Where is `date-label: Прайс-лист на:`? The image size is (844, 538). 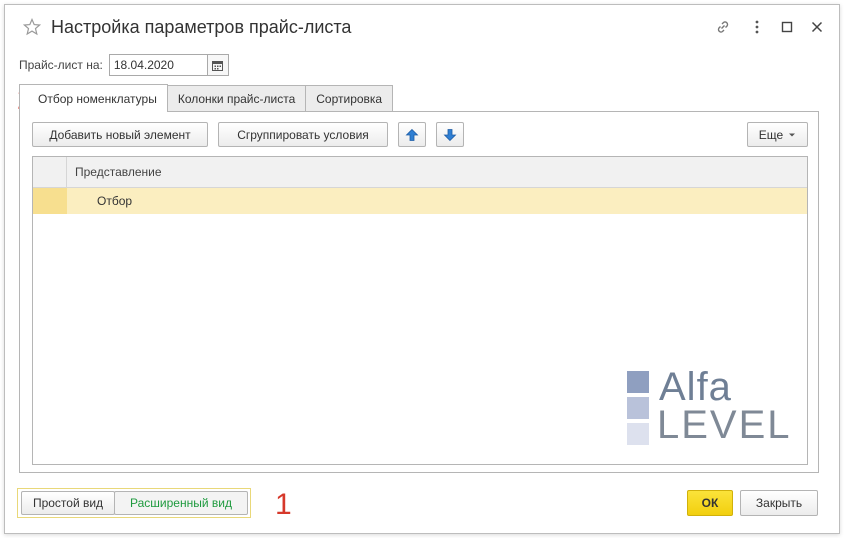
date-label: Прайс-лист на: is located at coordinates (61, 65).